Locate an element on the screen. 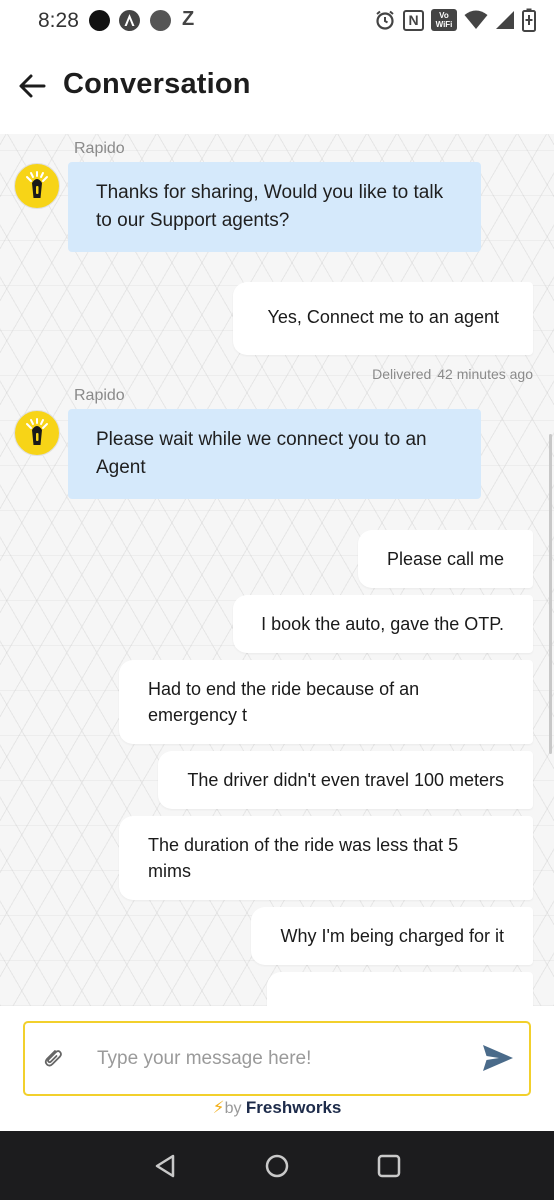 Image resolution: width=554 pixels, height=1200 pixels. alarm-icon is located at coordinates (385, 20).